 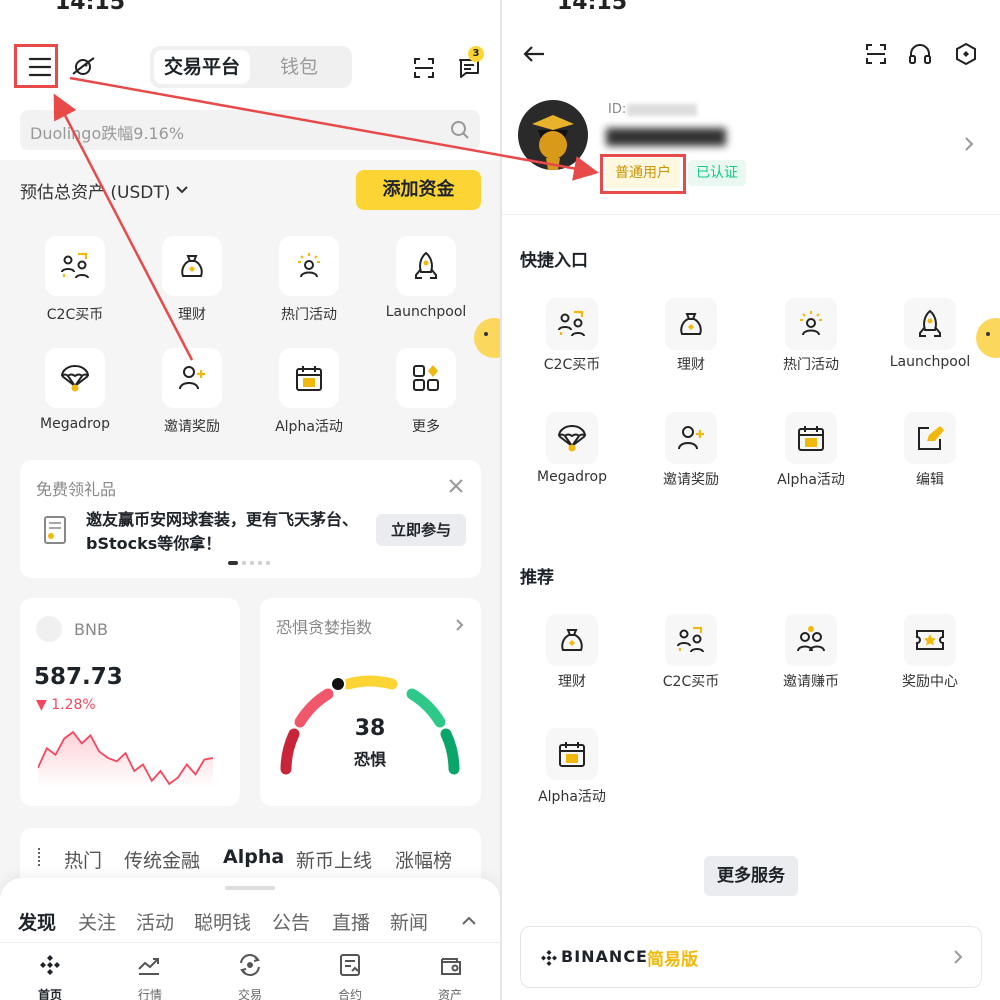 What do you see at coordinates (370, 702) in the screenshot?
I see `fear-greed-card: 恐惧贪婪指数 38 恐惧` at bounding box center [370, 702].